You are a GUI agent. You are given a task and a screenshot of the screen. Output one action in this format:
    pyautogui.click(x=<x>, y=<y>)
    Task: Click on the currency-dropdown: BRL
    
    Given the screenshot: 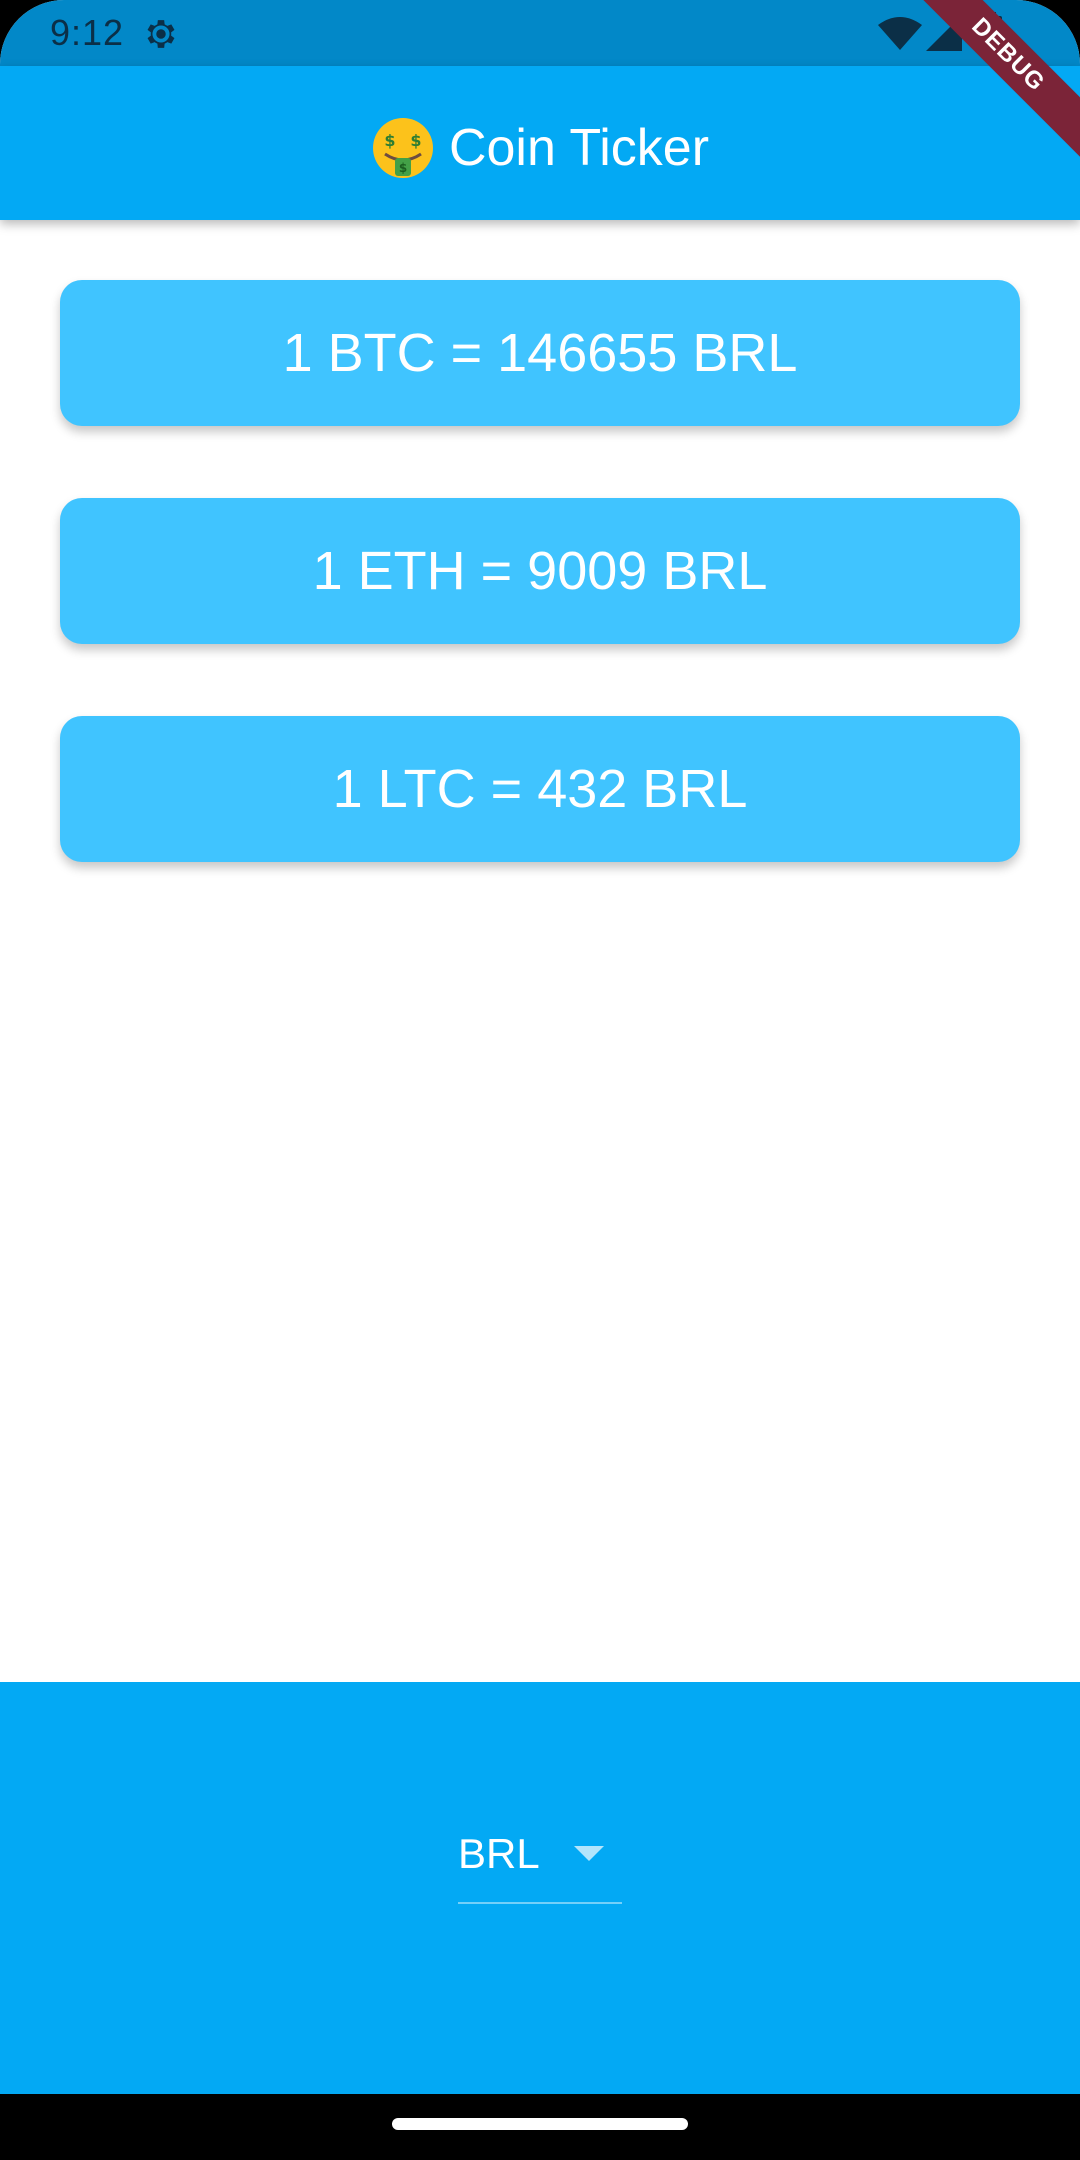 What is the action you would take?
    pyautogui.click(x=540, y=1861)
    